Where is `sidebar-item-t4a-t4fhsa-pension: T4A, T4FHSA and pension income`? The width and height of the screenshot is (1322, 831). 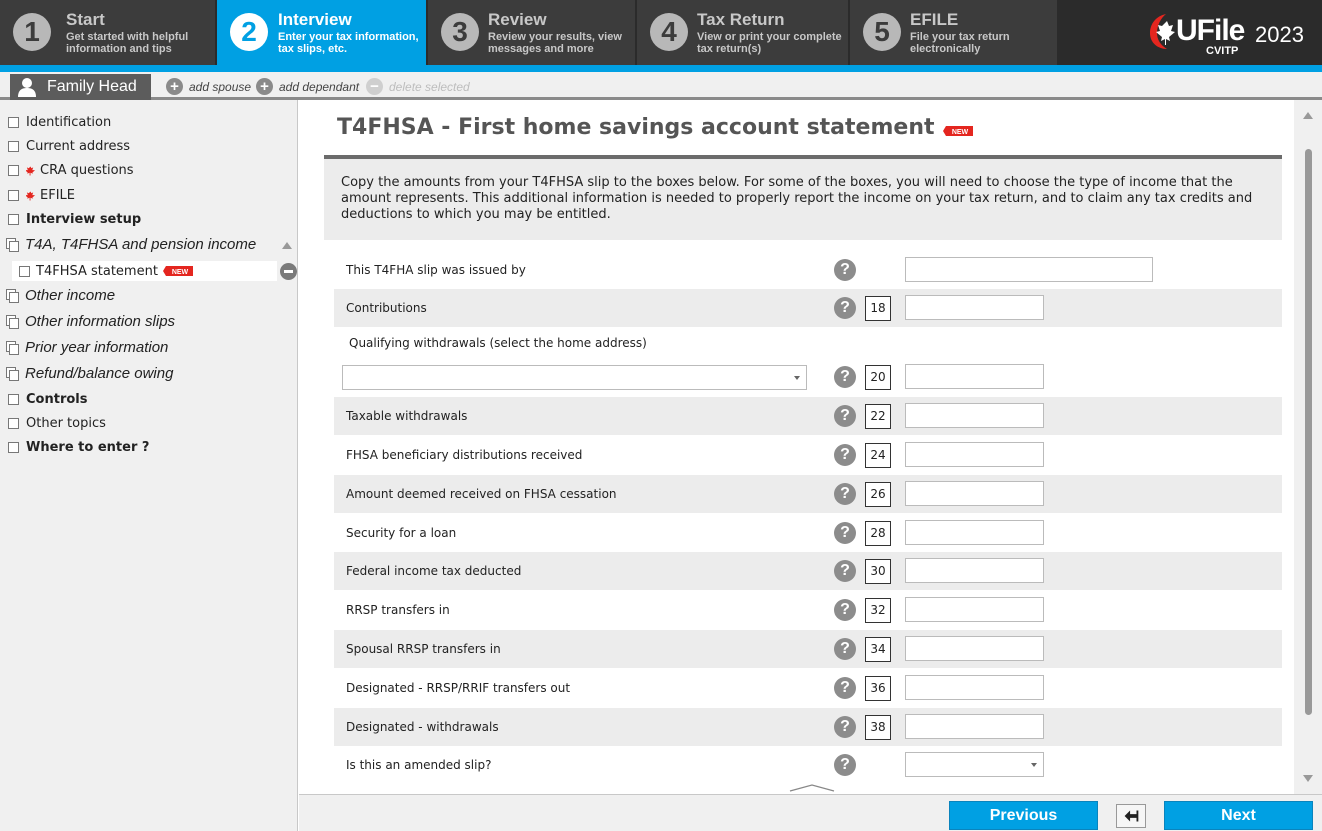 sidebar-item-t4a-t4fhsa-pension: T4A, T4FHSA and pension income is located at coordinates (131, 244).